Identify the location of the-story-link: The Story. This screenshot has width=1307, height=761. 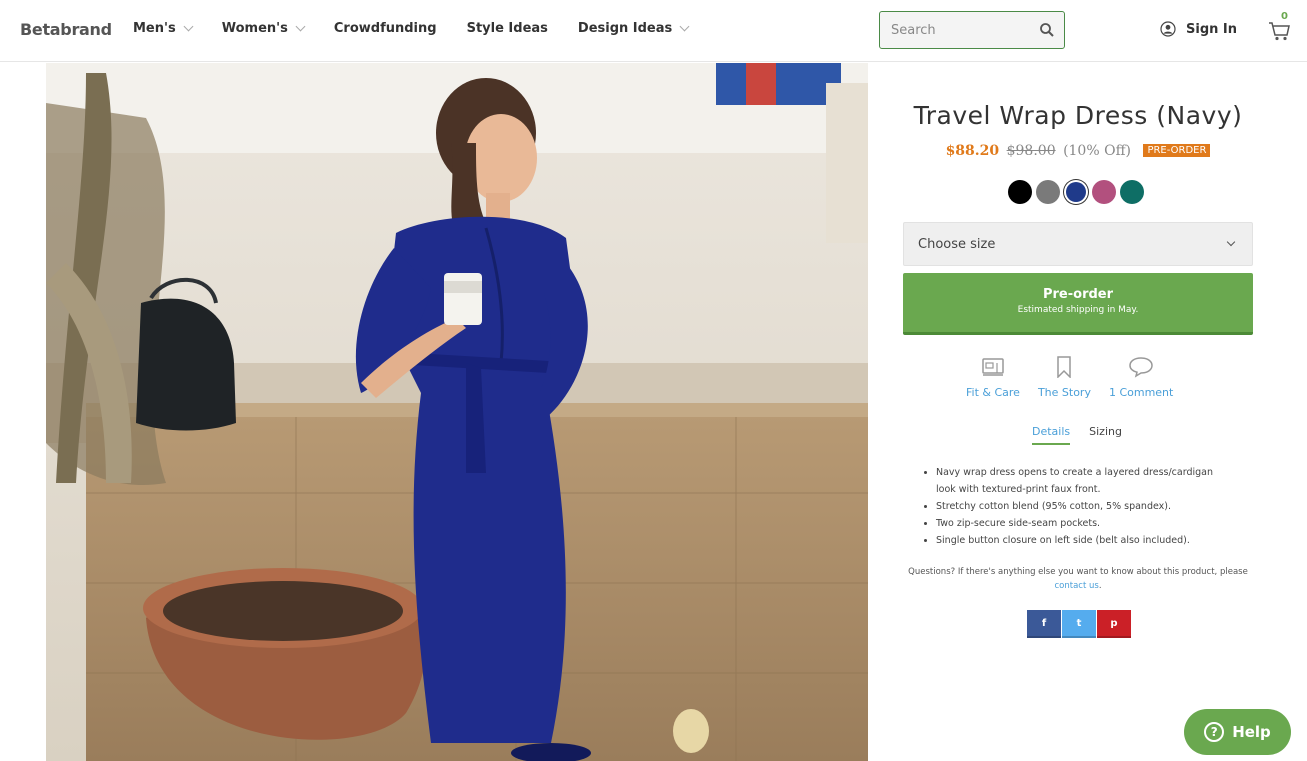
(1064, 377).